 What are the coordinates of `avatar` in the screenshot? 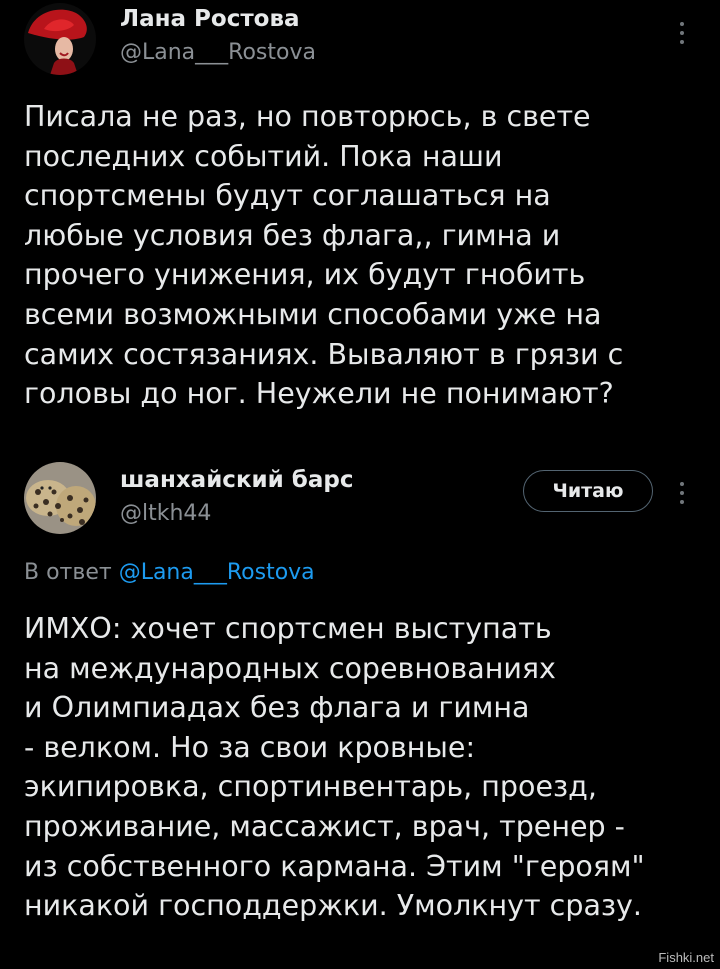 It's located at (60, 498).